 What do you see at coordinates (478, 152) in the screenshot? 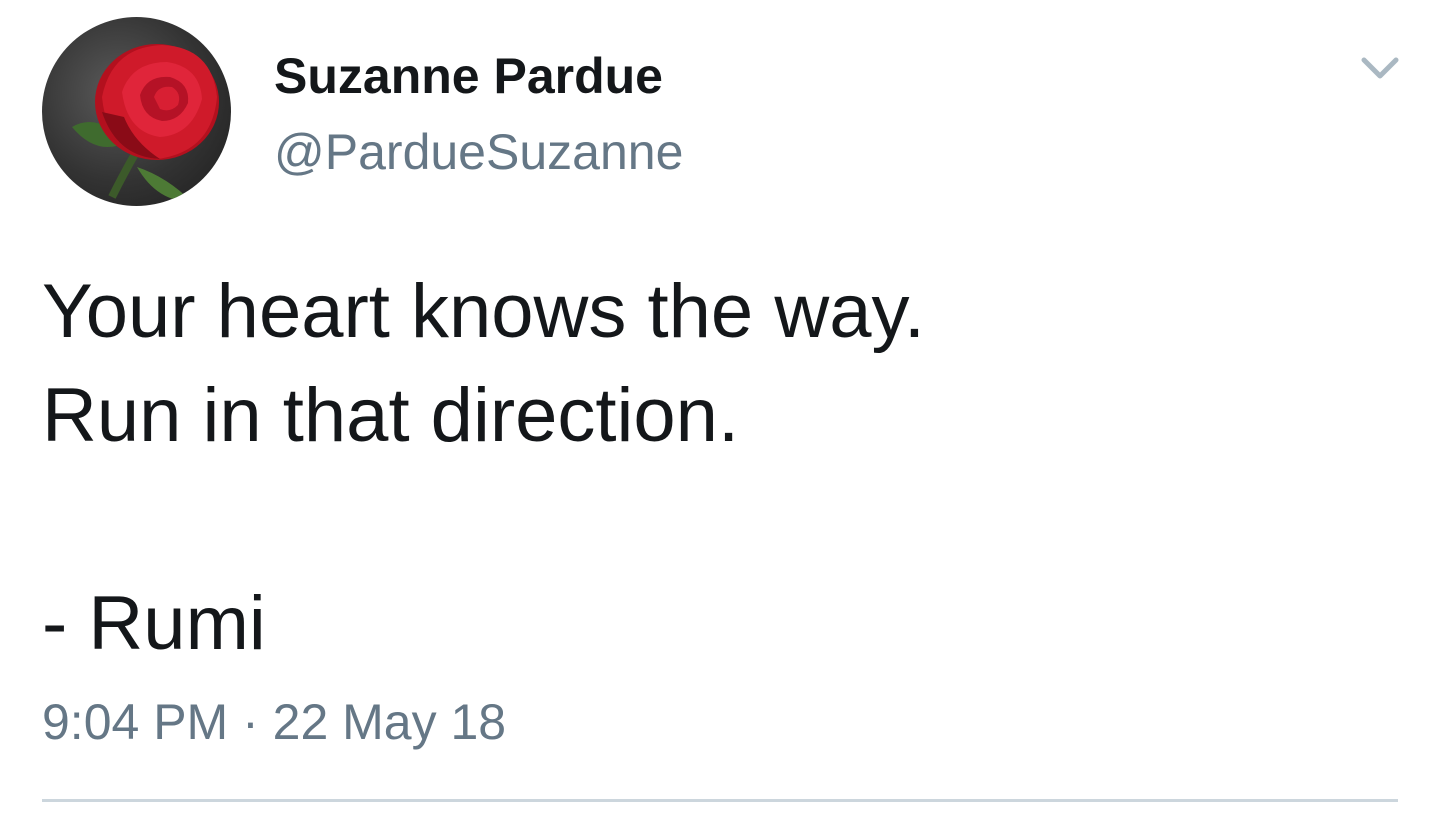
I see `user-handle: @PardueSuzanne` at bounding box center [478, 152].